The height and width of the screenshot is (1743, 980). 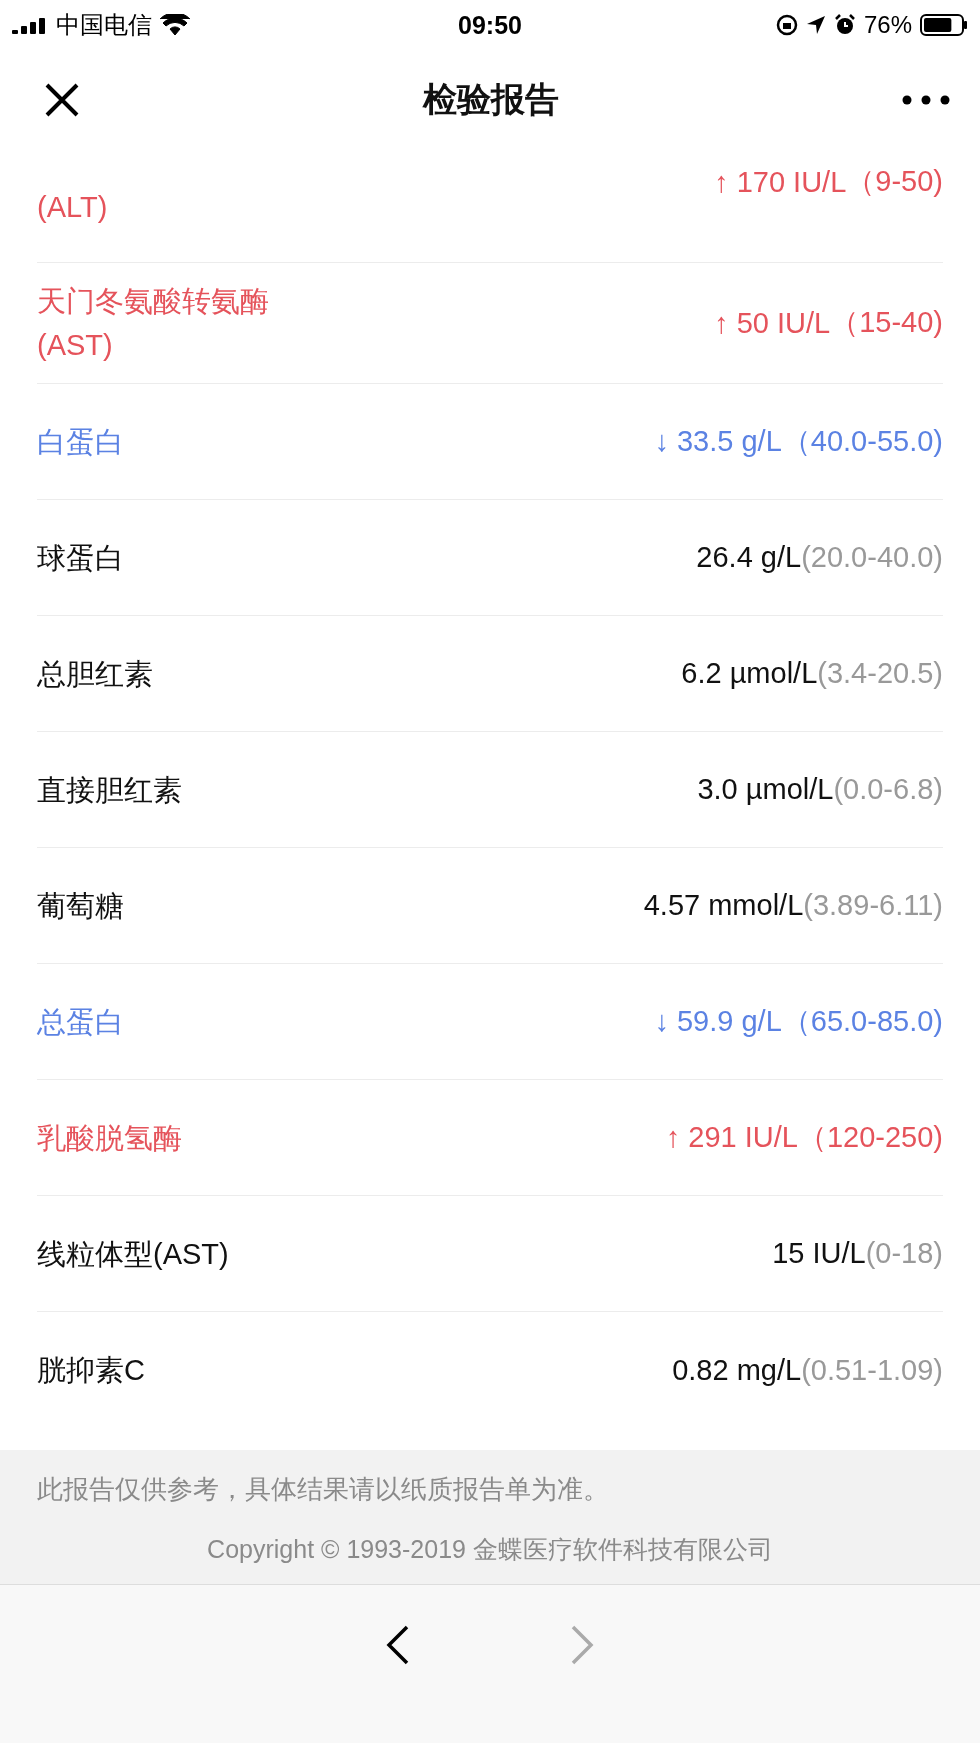 I want to click on test-value: ↓ 33.5 g/L, so click(x=718, y=441).